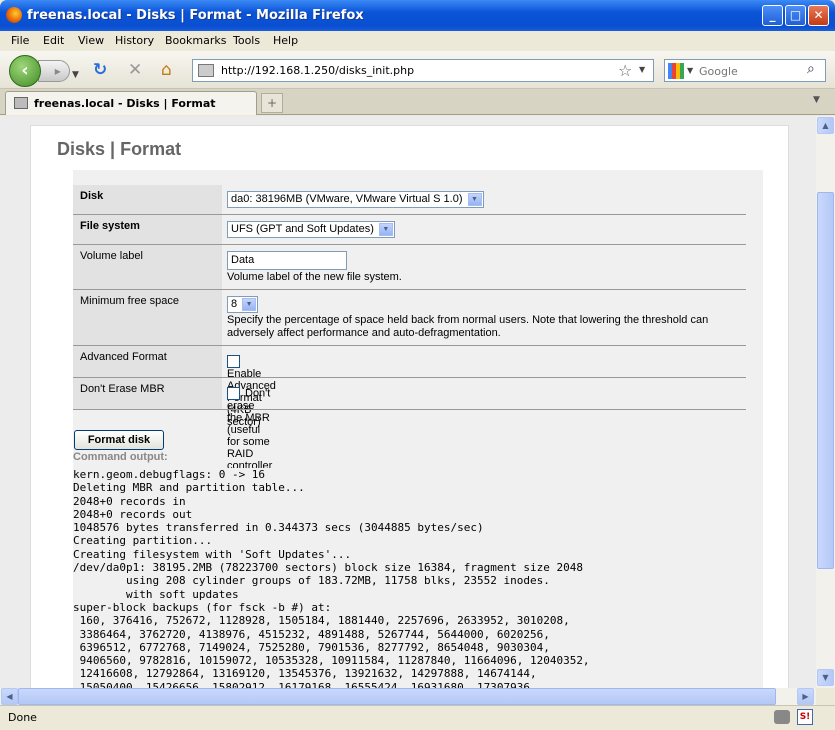 This screenshot has height=730, width=835. Describe the element at coordinates (811, 69) in the screenshot. I see `search-icon: ⌕` at that location.